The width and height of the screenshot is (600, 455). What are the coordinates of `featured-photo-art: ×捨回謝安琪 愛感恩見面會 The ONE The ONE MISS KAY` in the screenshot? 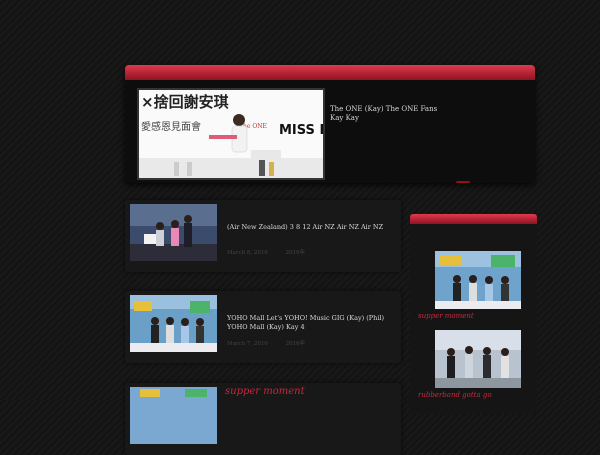 It's located at (231, 134).